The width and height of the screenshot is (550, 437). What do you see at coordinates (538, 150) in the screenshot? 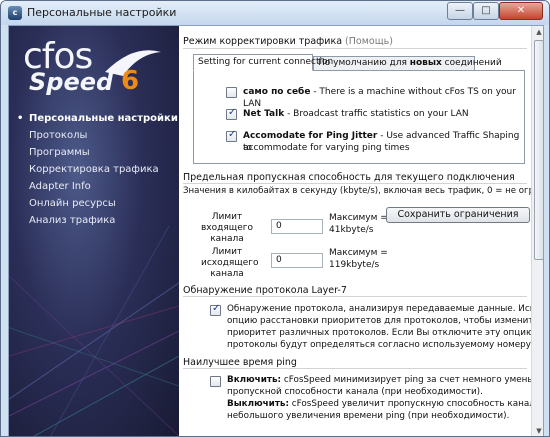
I see `scroll-thumb` at bounding box center [538, 150].